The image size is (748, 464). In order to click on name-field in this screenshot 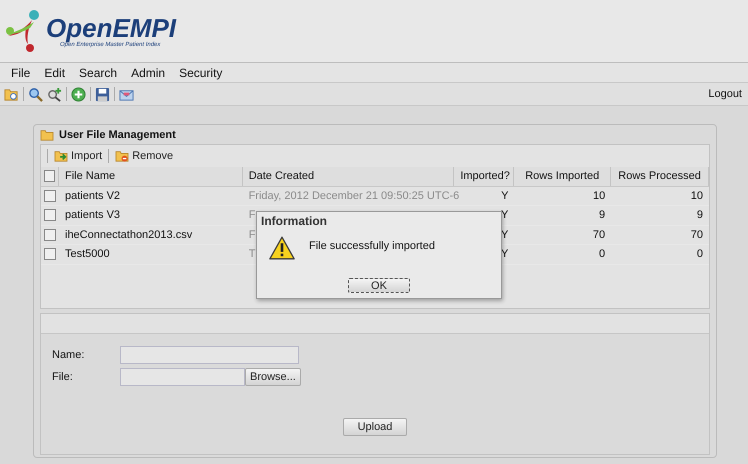, I will do `click(209, 355)`.